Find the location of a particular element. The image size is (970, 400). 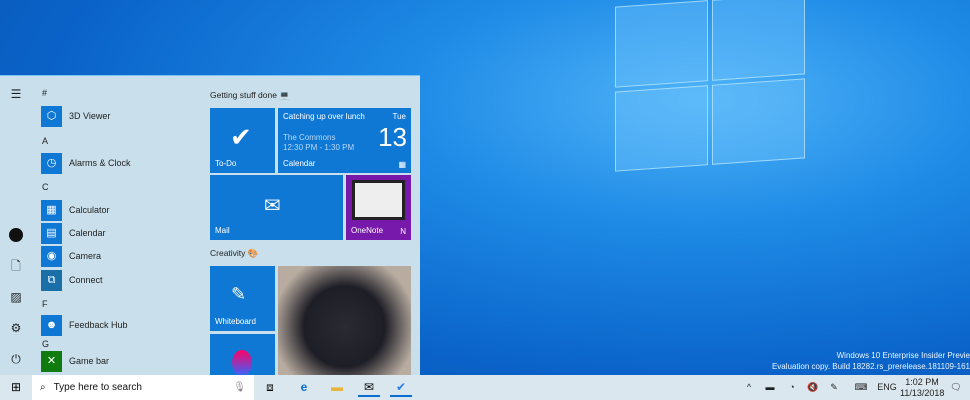

pictures-icon: ▨ is located at coordinates (16, 297).